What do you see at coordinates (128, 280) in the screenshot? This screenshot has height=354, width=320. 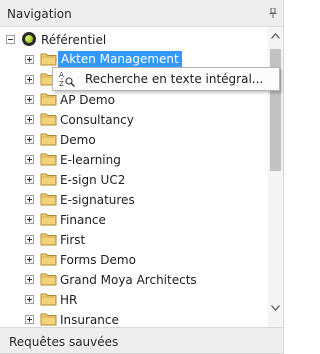 I see `tree-item-label: Grand Moya Architects` at bounding box center [128, 280].